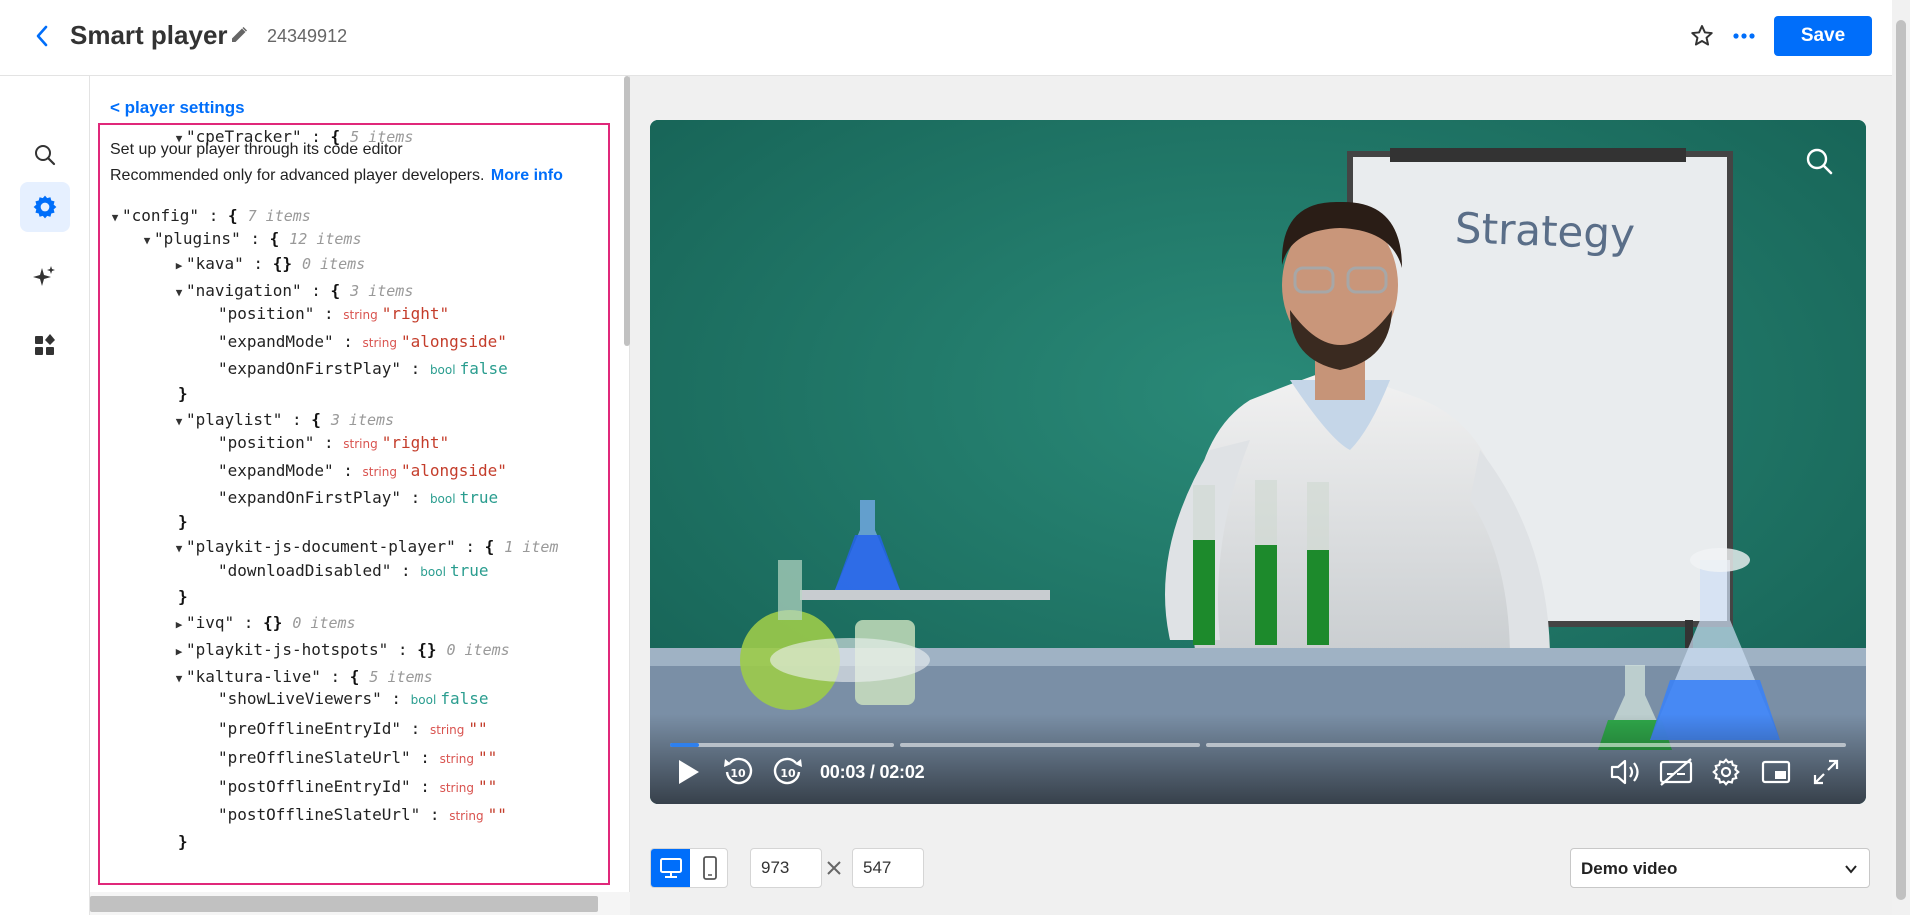 The height and width of the screenshot is (915, 1910). Describe the element at coordinates (1626, 772) in the screenshot. I see `volume-button` at that location.